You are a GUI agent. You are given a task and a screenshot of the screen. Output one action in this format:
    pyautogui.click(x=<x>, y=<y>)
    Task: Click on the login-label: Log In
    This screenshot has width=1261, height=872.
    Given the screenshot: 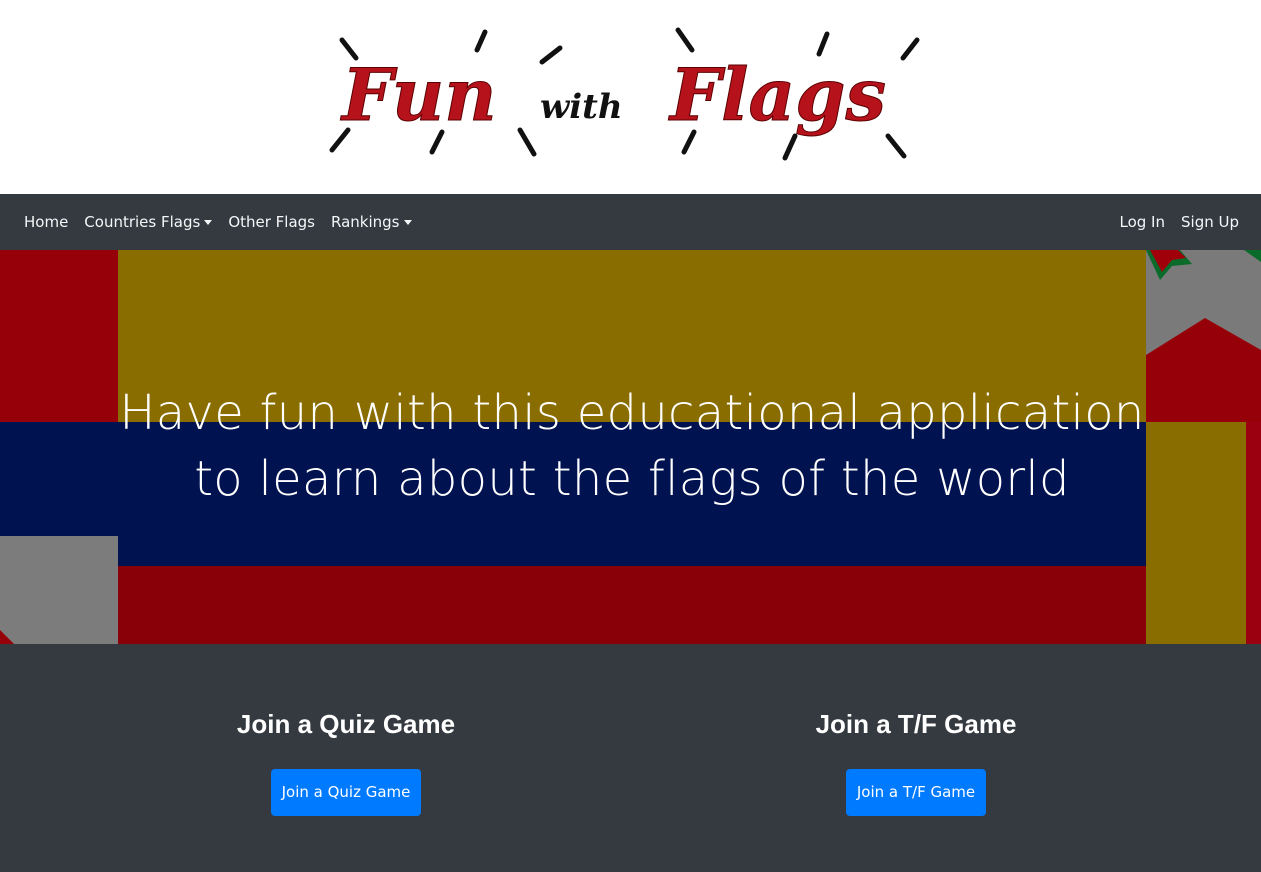 What is the action you would take?
    pyautogui.click(x=1142, y=222)
    